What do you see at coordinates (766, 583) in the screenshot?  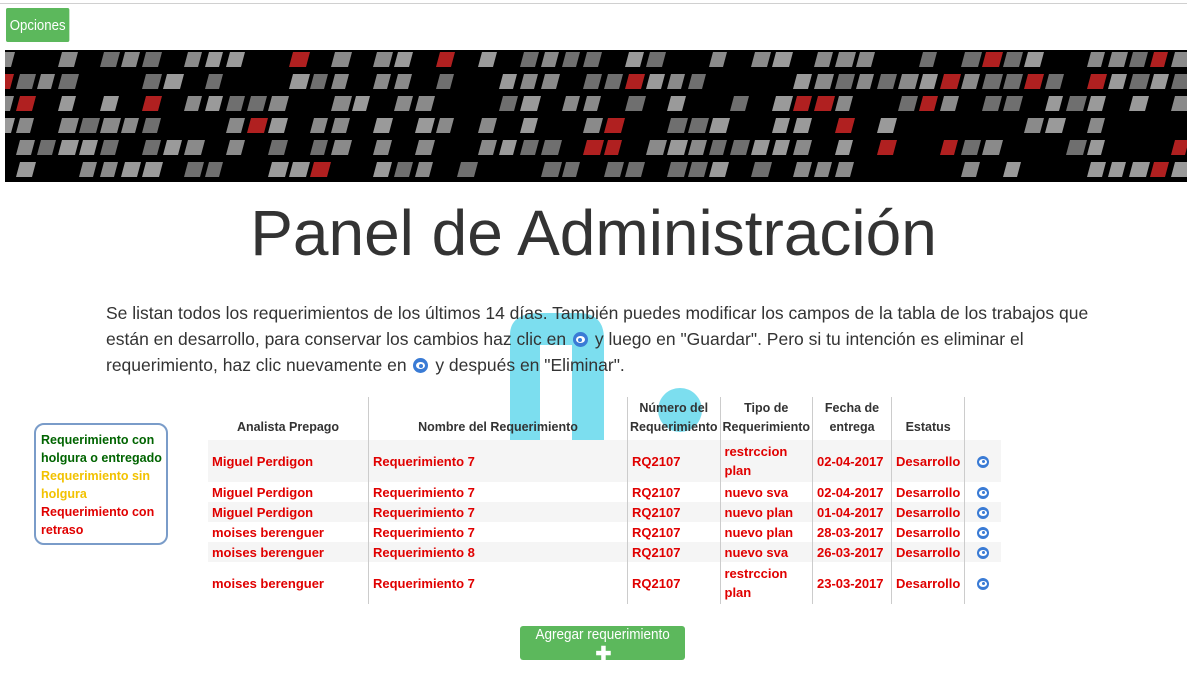 I see `cell-type: restrccion plan` at bounding box center [766, 583].